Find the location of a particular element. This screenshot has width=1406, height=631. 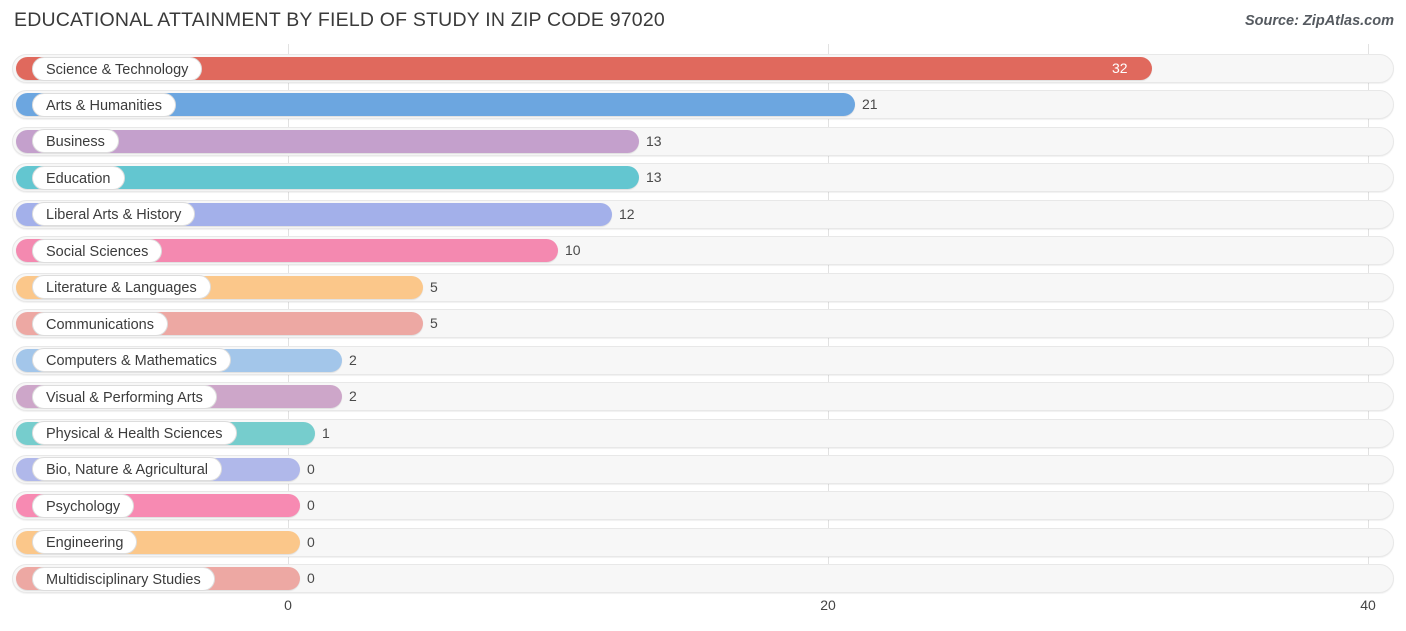

category-label: Liberal Arts & History is located at coordinates (114, 214).